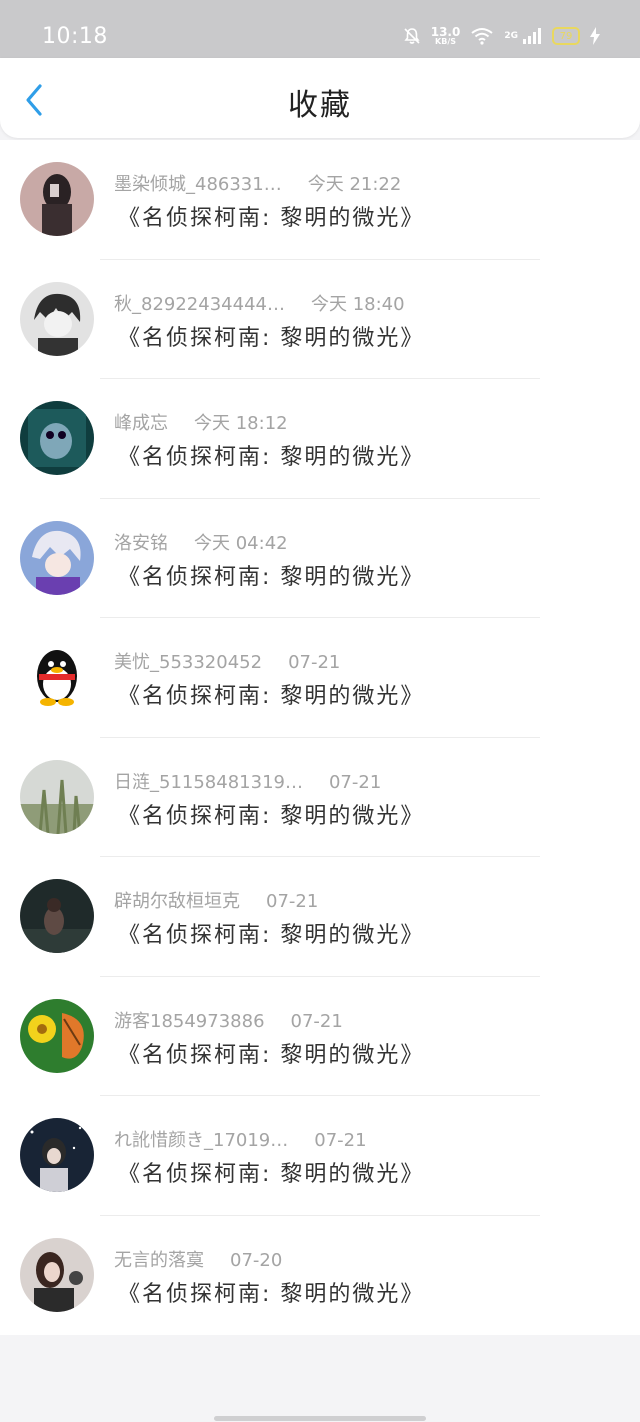  What do you see at coordinates (566, 36) in the screenshot?
I see `battery-icon: 79` at bounding box center [566, 36].